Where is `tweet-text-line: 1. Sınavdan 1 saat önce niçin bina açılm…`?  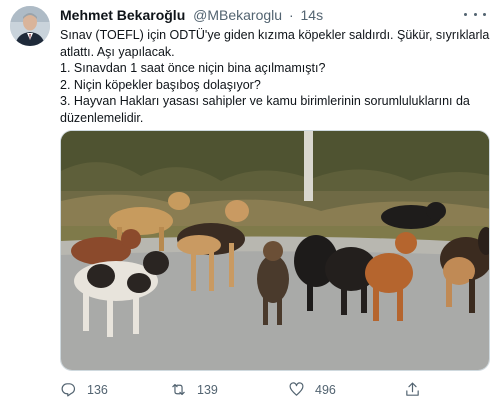
tweet-text-line: 1. Sınavdan 1 saat önce niçin bina açılm… is located at coordinates (193, 68).